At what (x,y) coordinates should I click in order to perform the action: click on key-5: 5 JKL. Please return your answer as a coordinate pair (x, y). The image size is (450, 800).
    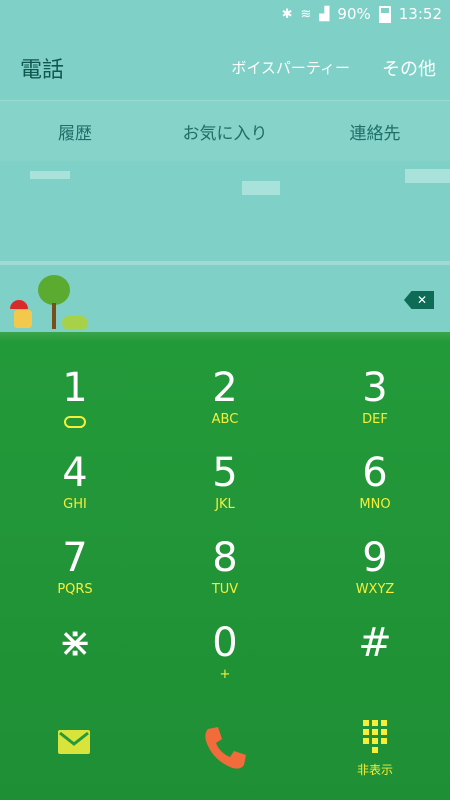
    Looking at the image, I should click on (225, 467).